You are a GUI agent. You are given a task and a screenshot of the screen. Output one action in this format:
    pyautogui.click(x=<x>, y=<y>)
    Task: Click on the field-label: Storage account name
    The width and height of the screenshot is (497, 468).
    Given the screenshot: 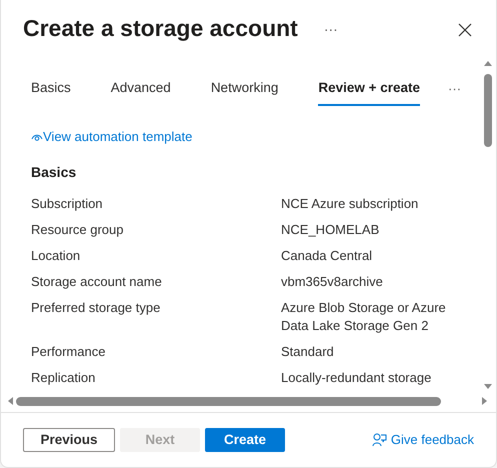 What is the action you would take?
    pyautogui.click(x=97, y=282)
    